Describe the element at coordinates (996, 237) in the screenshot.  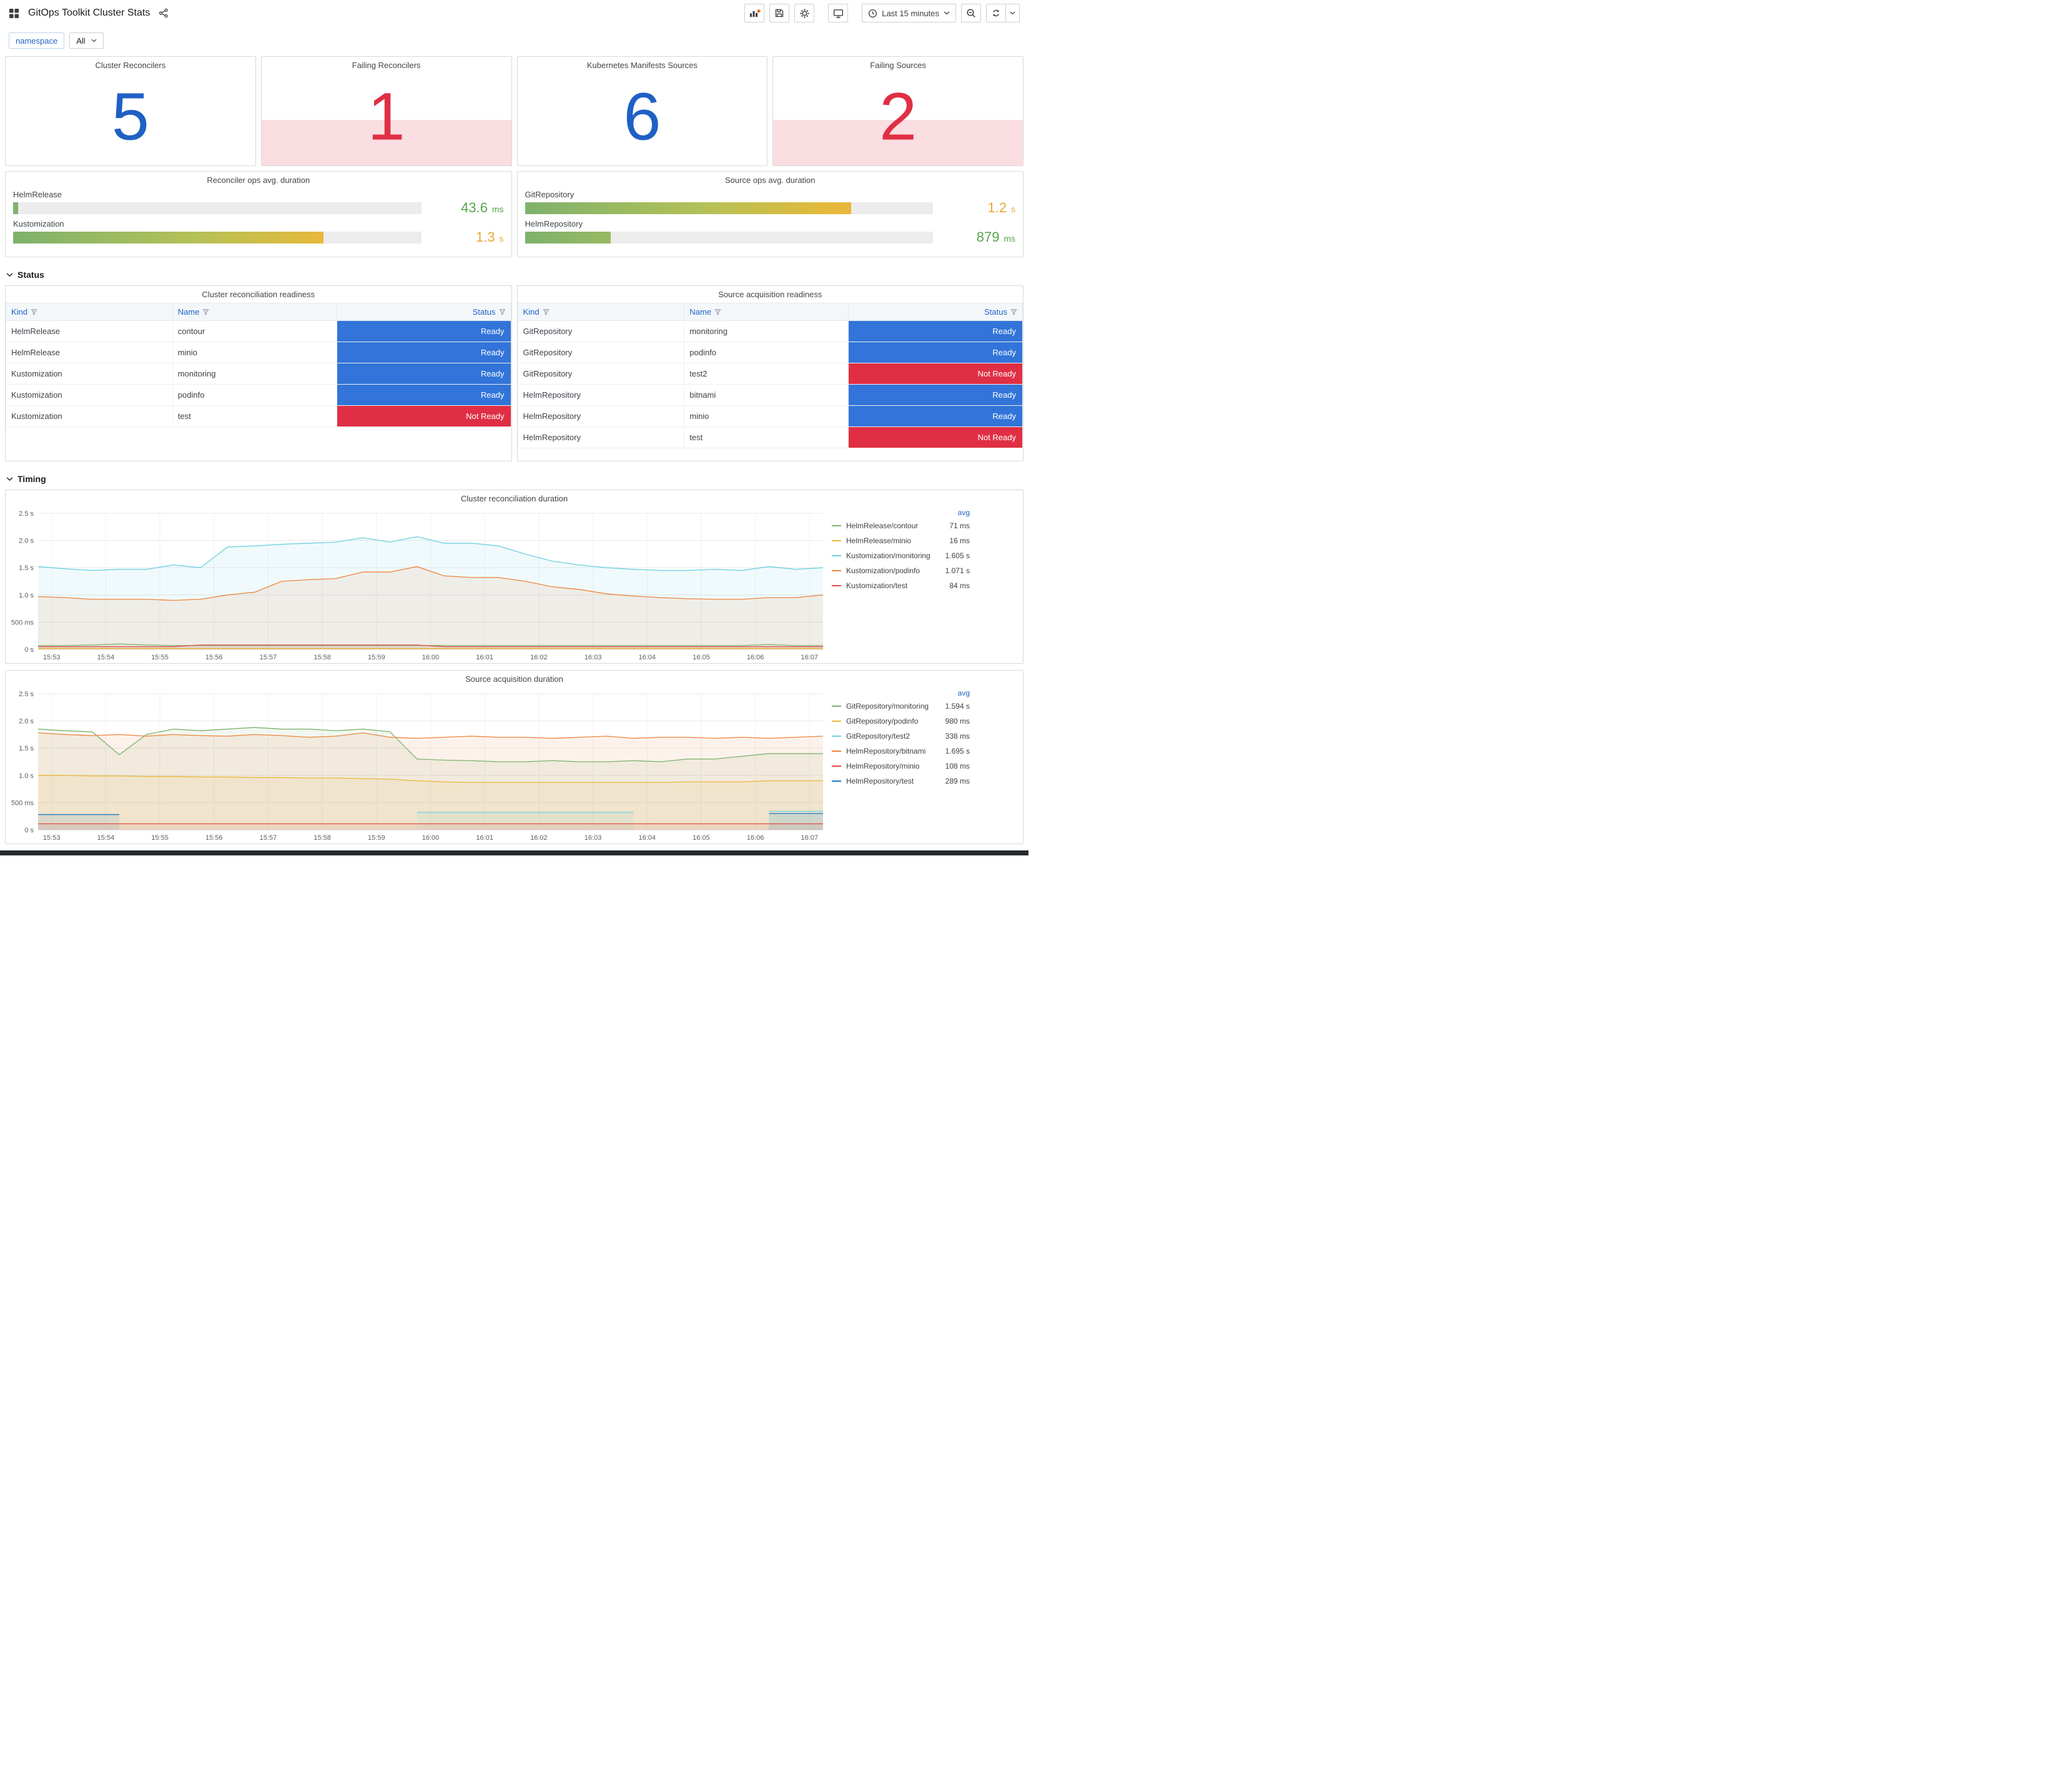
I see `gauge-value: 879 ms` at that location.